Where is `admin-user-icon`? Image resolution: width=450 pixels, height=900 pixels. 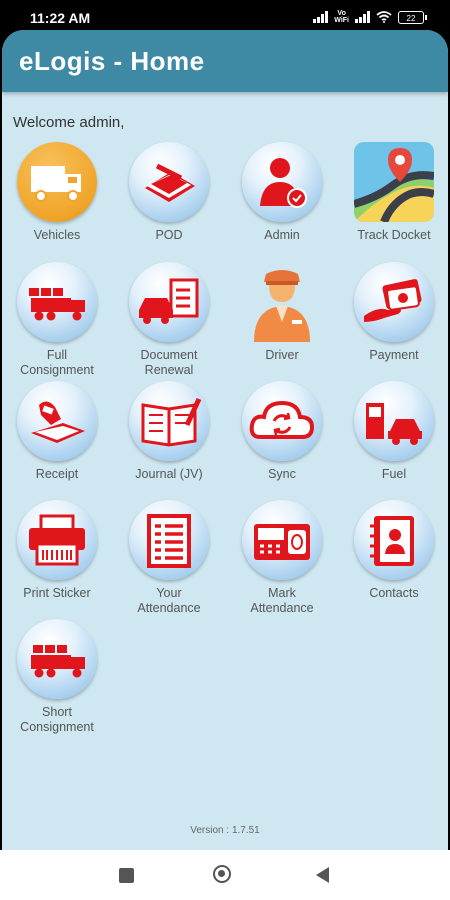 admin-user-icon is located at coordinates (282, 182).